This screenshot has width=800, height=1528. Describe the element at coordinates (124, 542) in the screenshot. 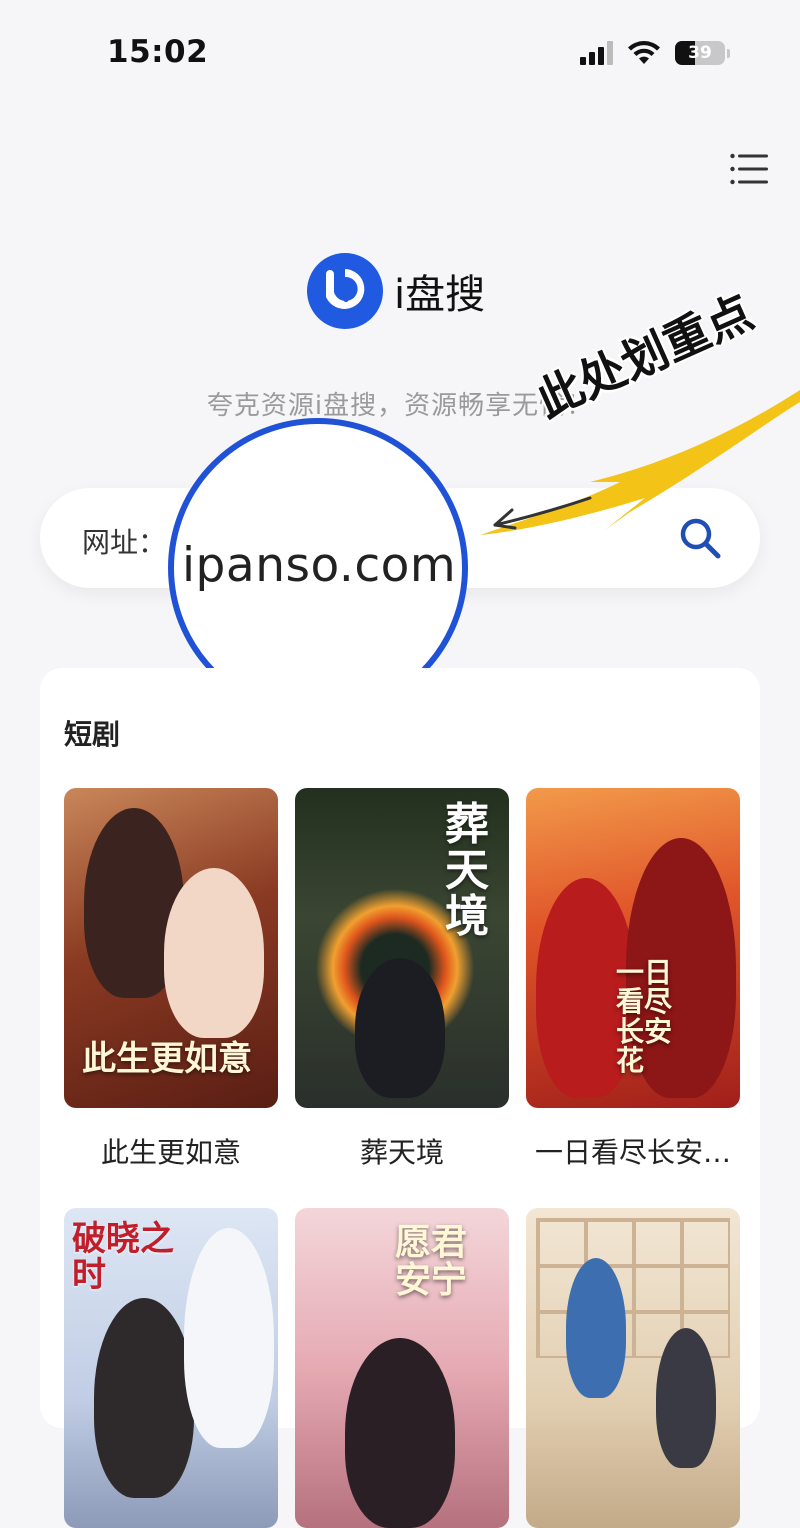

I see `search-label: 网址：` at that location.